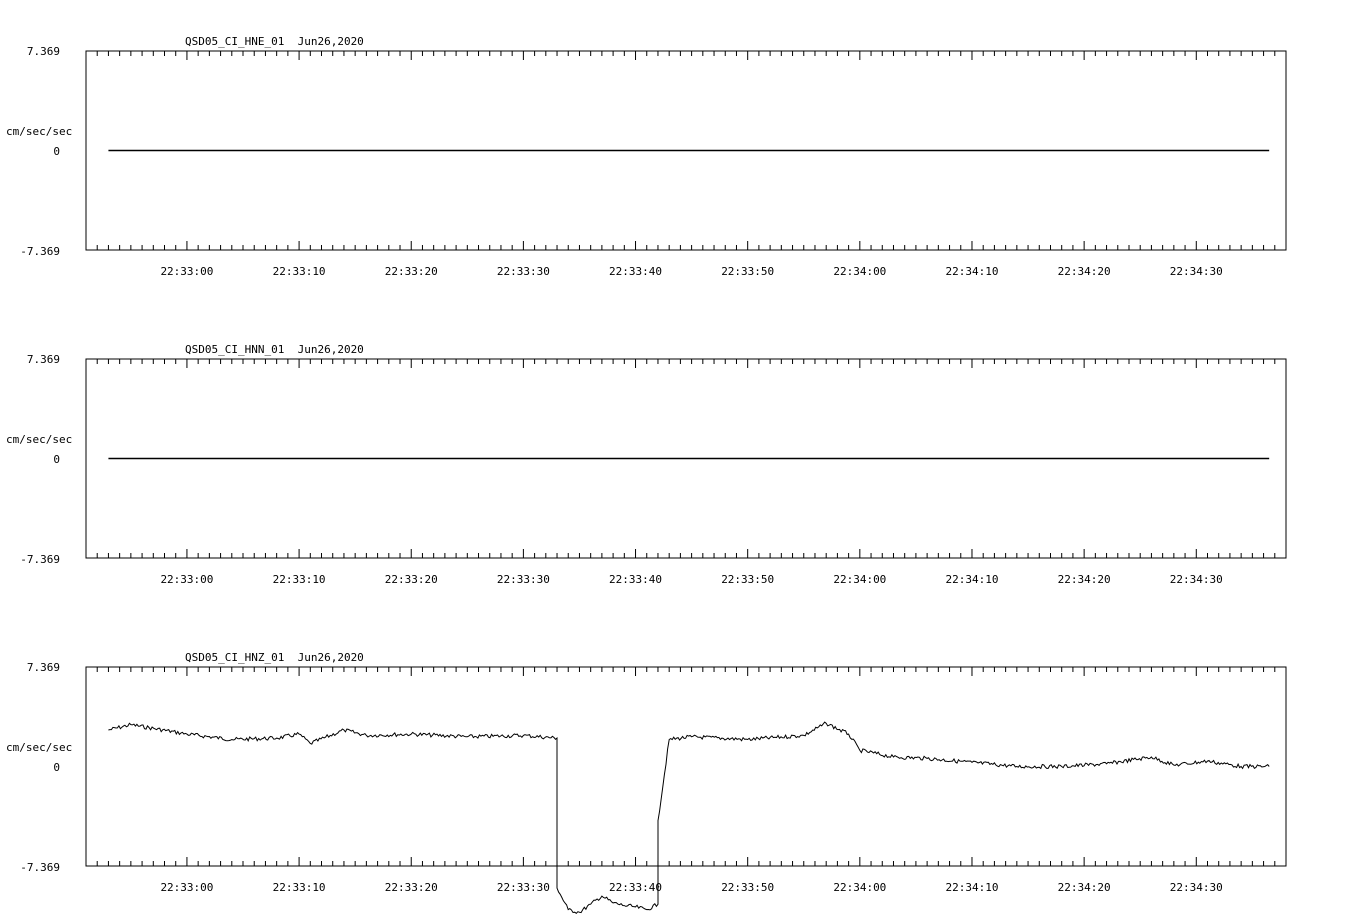 This screenshot has width=1358, height=924. I want to click on chart-title: QSD05_CI_HNE_01 Jun26,2020, so click(274, 41).